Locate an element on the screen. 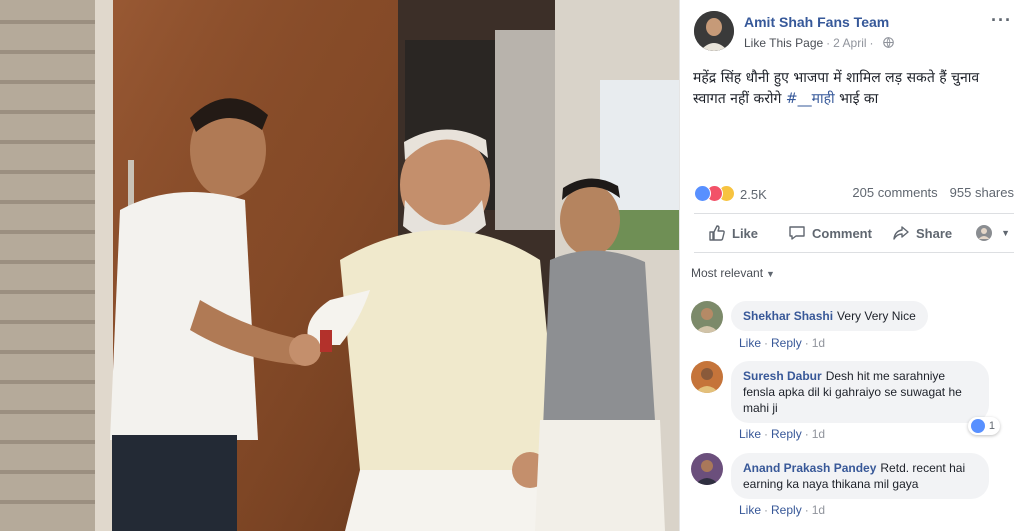  caret-down-icon: ▼ is located at coordinates (770, 274).